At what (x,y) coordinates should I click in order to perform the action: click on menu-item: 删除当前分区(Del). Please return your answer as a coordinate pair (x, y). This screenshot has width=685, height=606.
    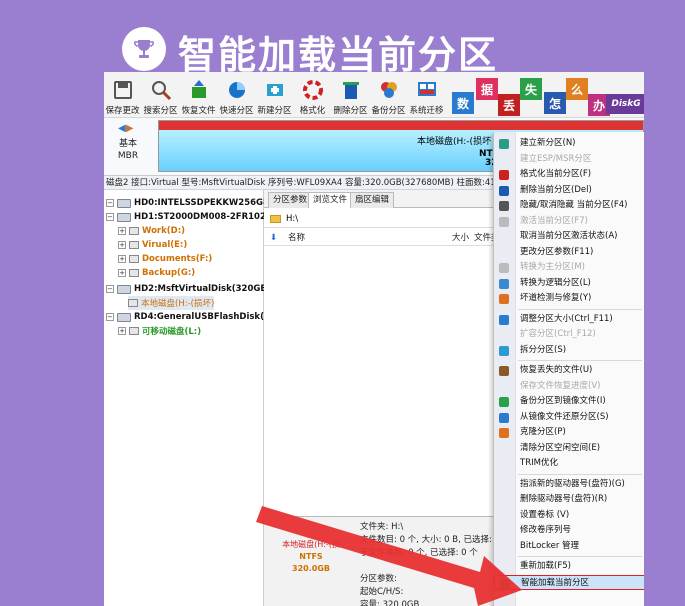
    Looking at the image, I should click on (569, 190).